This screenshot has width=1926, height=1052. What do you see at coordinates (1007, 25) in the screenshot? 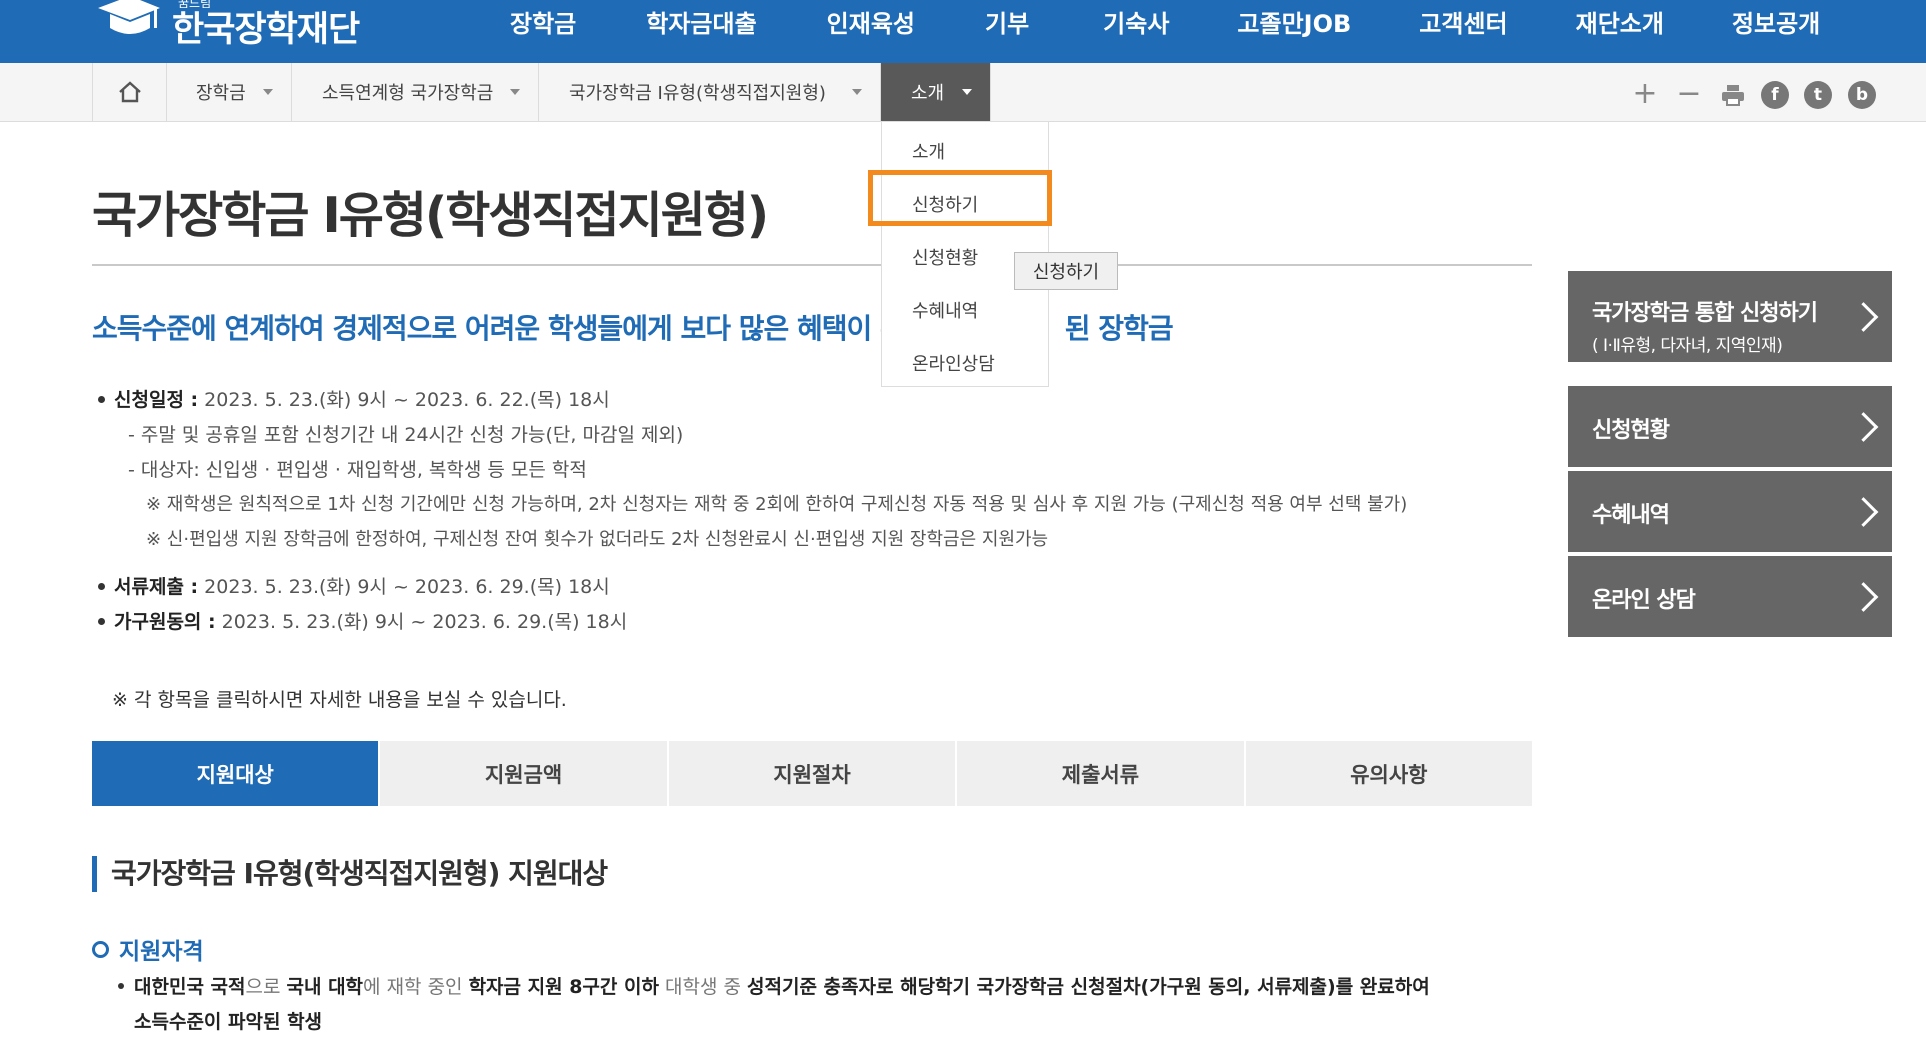
I see `gnb-item-donation: 기부` at bounding box center [1007, 25].